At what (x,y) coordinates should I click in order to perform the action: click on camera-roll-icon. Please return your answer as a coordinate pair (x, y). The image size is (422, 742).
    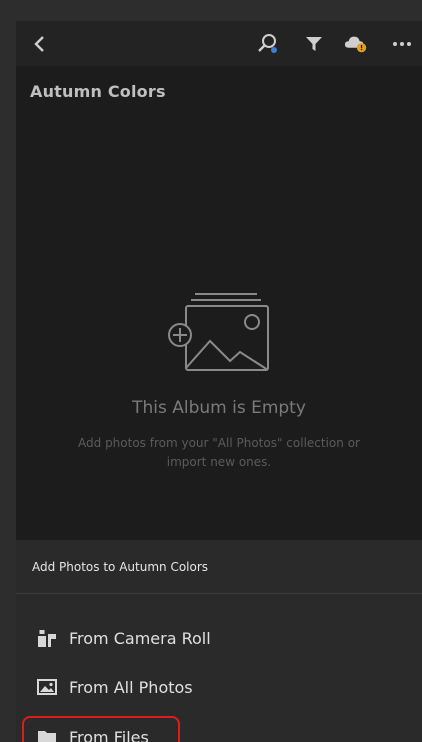
    Looking at the image, I should click on (47, 638).